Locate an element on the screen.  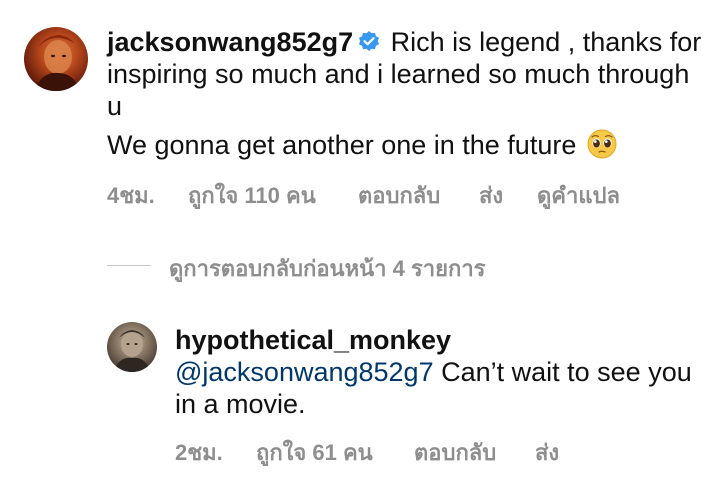
reply-likes: ถูกใจ 61 คน is located at coordinates (314, 452).